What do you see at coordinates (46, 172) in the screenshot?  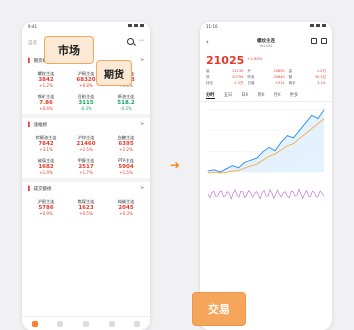 I see `quote-change: +1.9%` at bounding box center [46, 172].